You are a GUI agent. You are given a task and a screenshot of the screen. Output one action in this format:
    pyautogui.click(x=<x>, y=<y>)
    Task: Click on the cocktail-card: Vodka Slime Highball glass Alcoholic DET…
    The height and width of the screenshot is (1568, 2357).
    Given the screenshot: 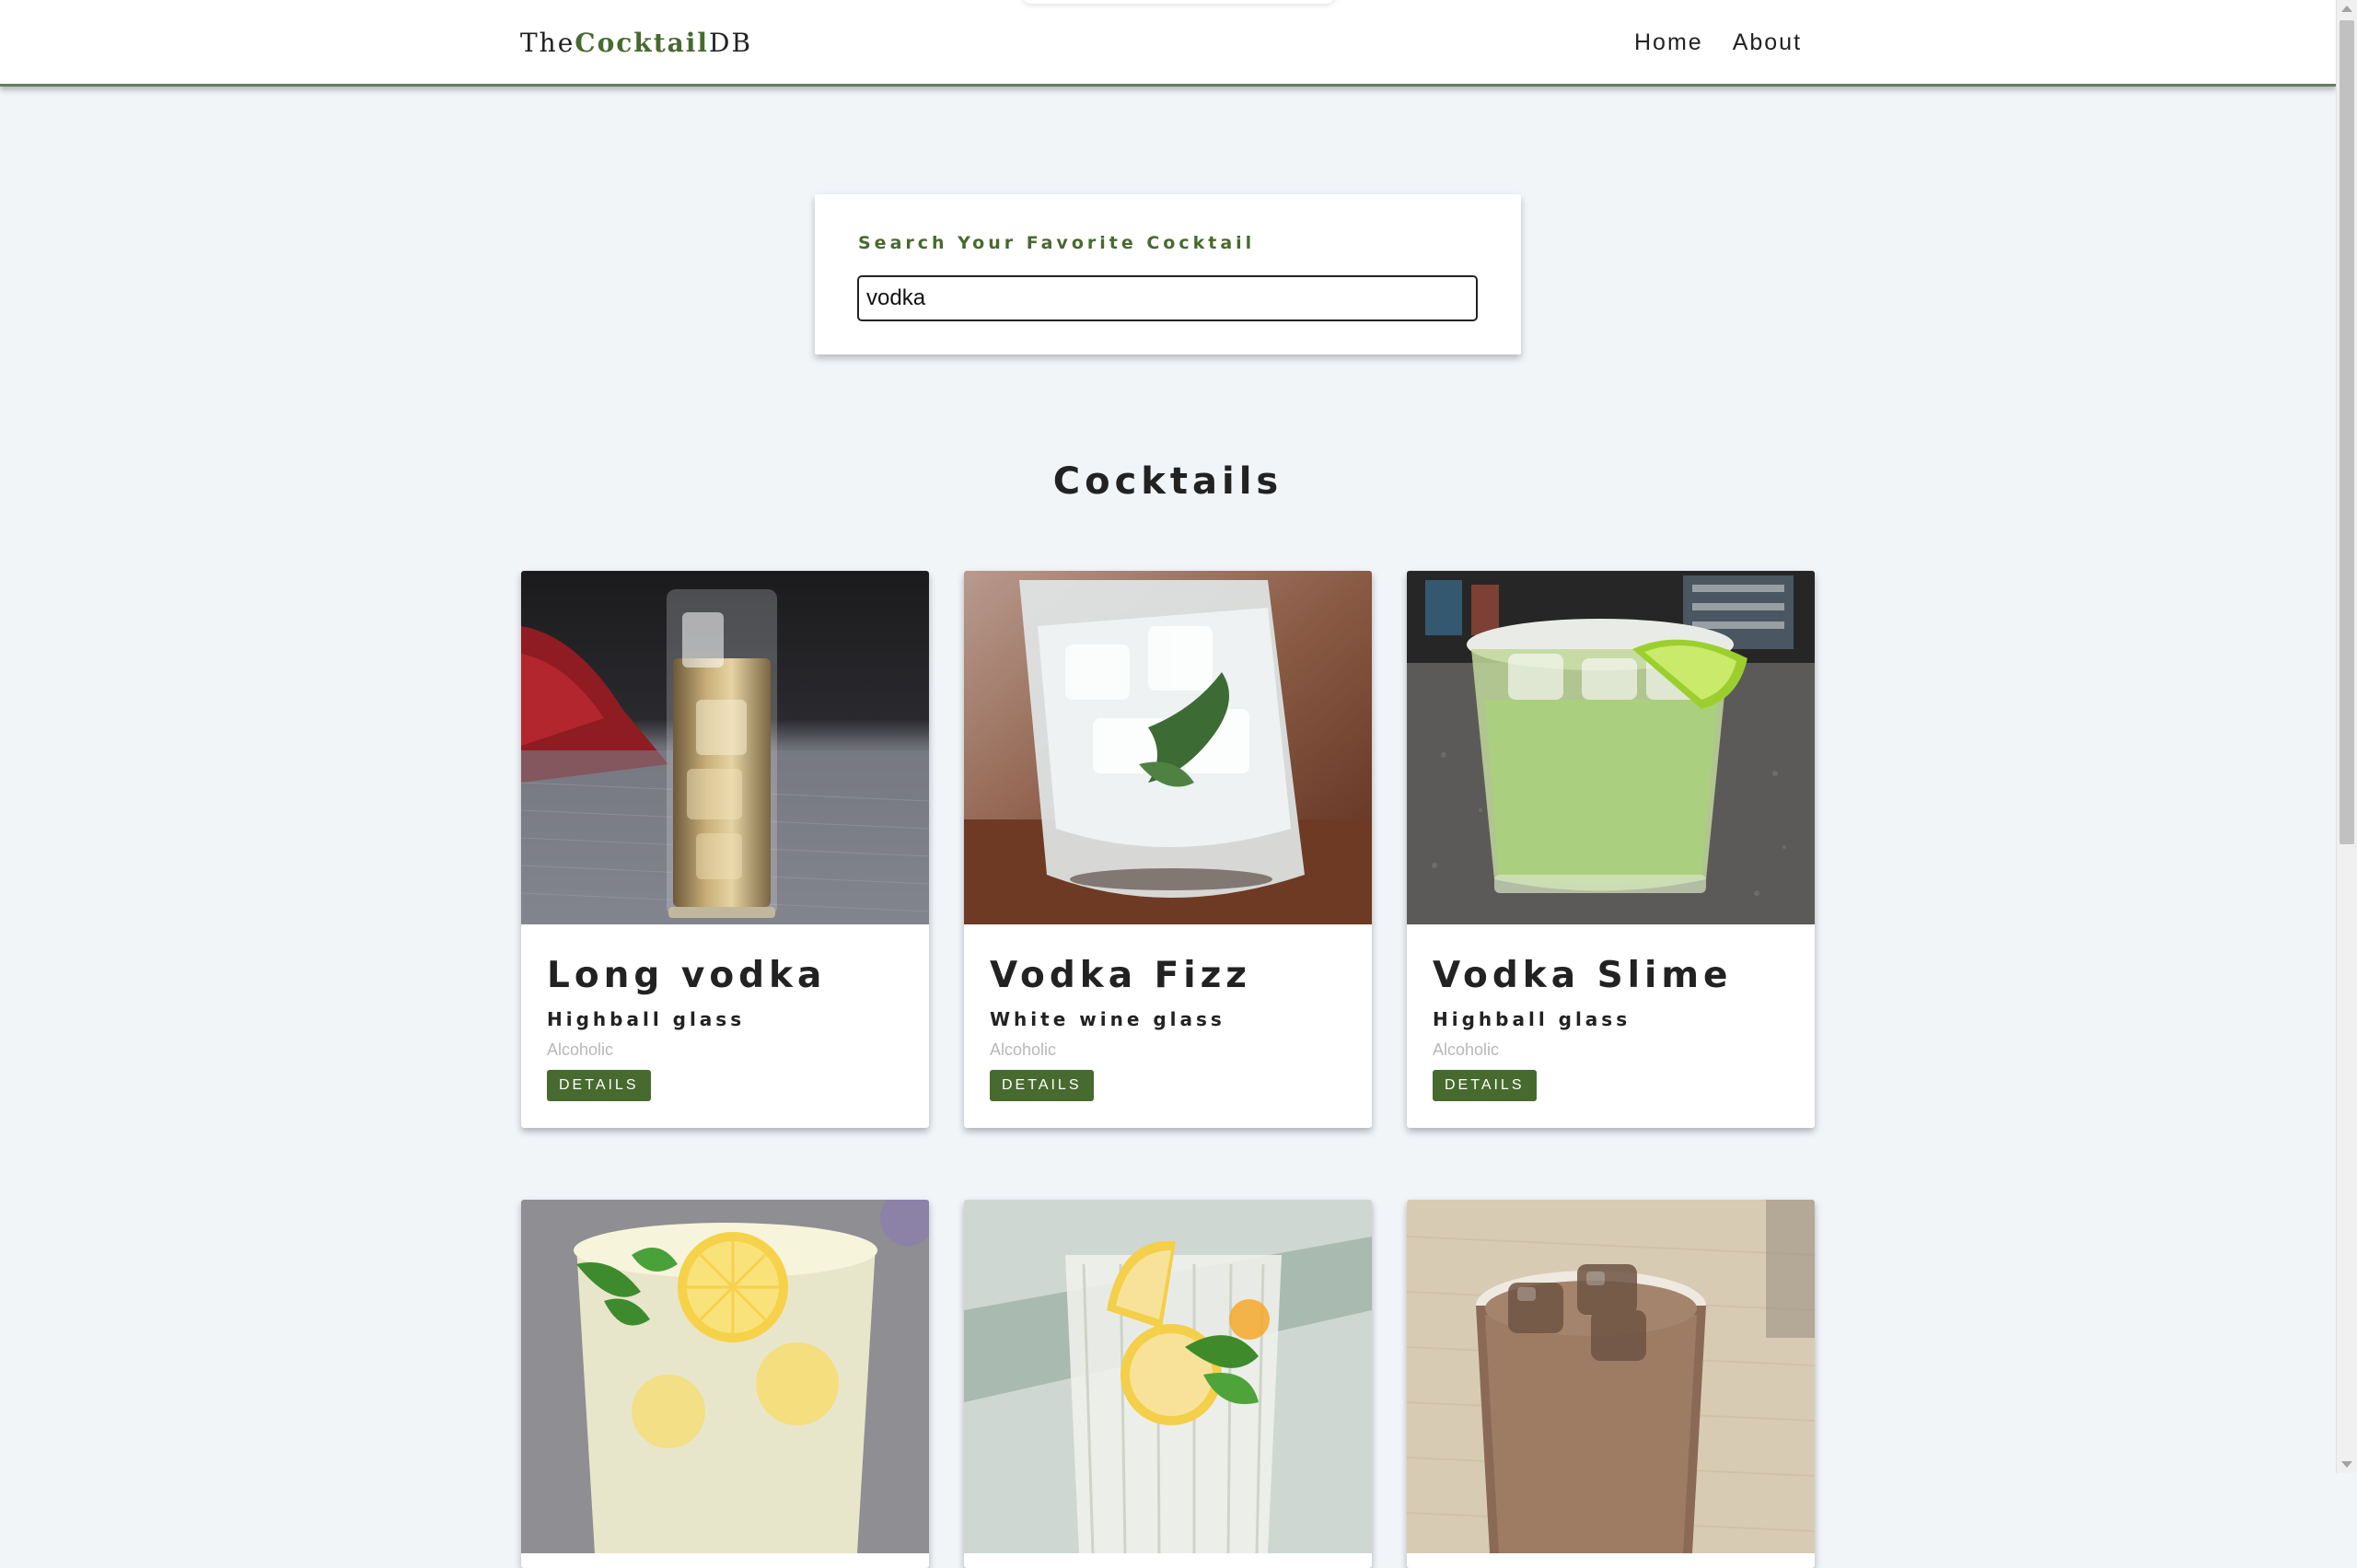 What is the action you would take?
    pyautogui.click(x=1611, y=849)
    